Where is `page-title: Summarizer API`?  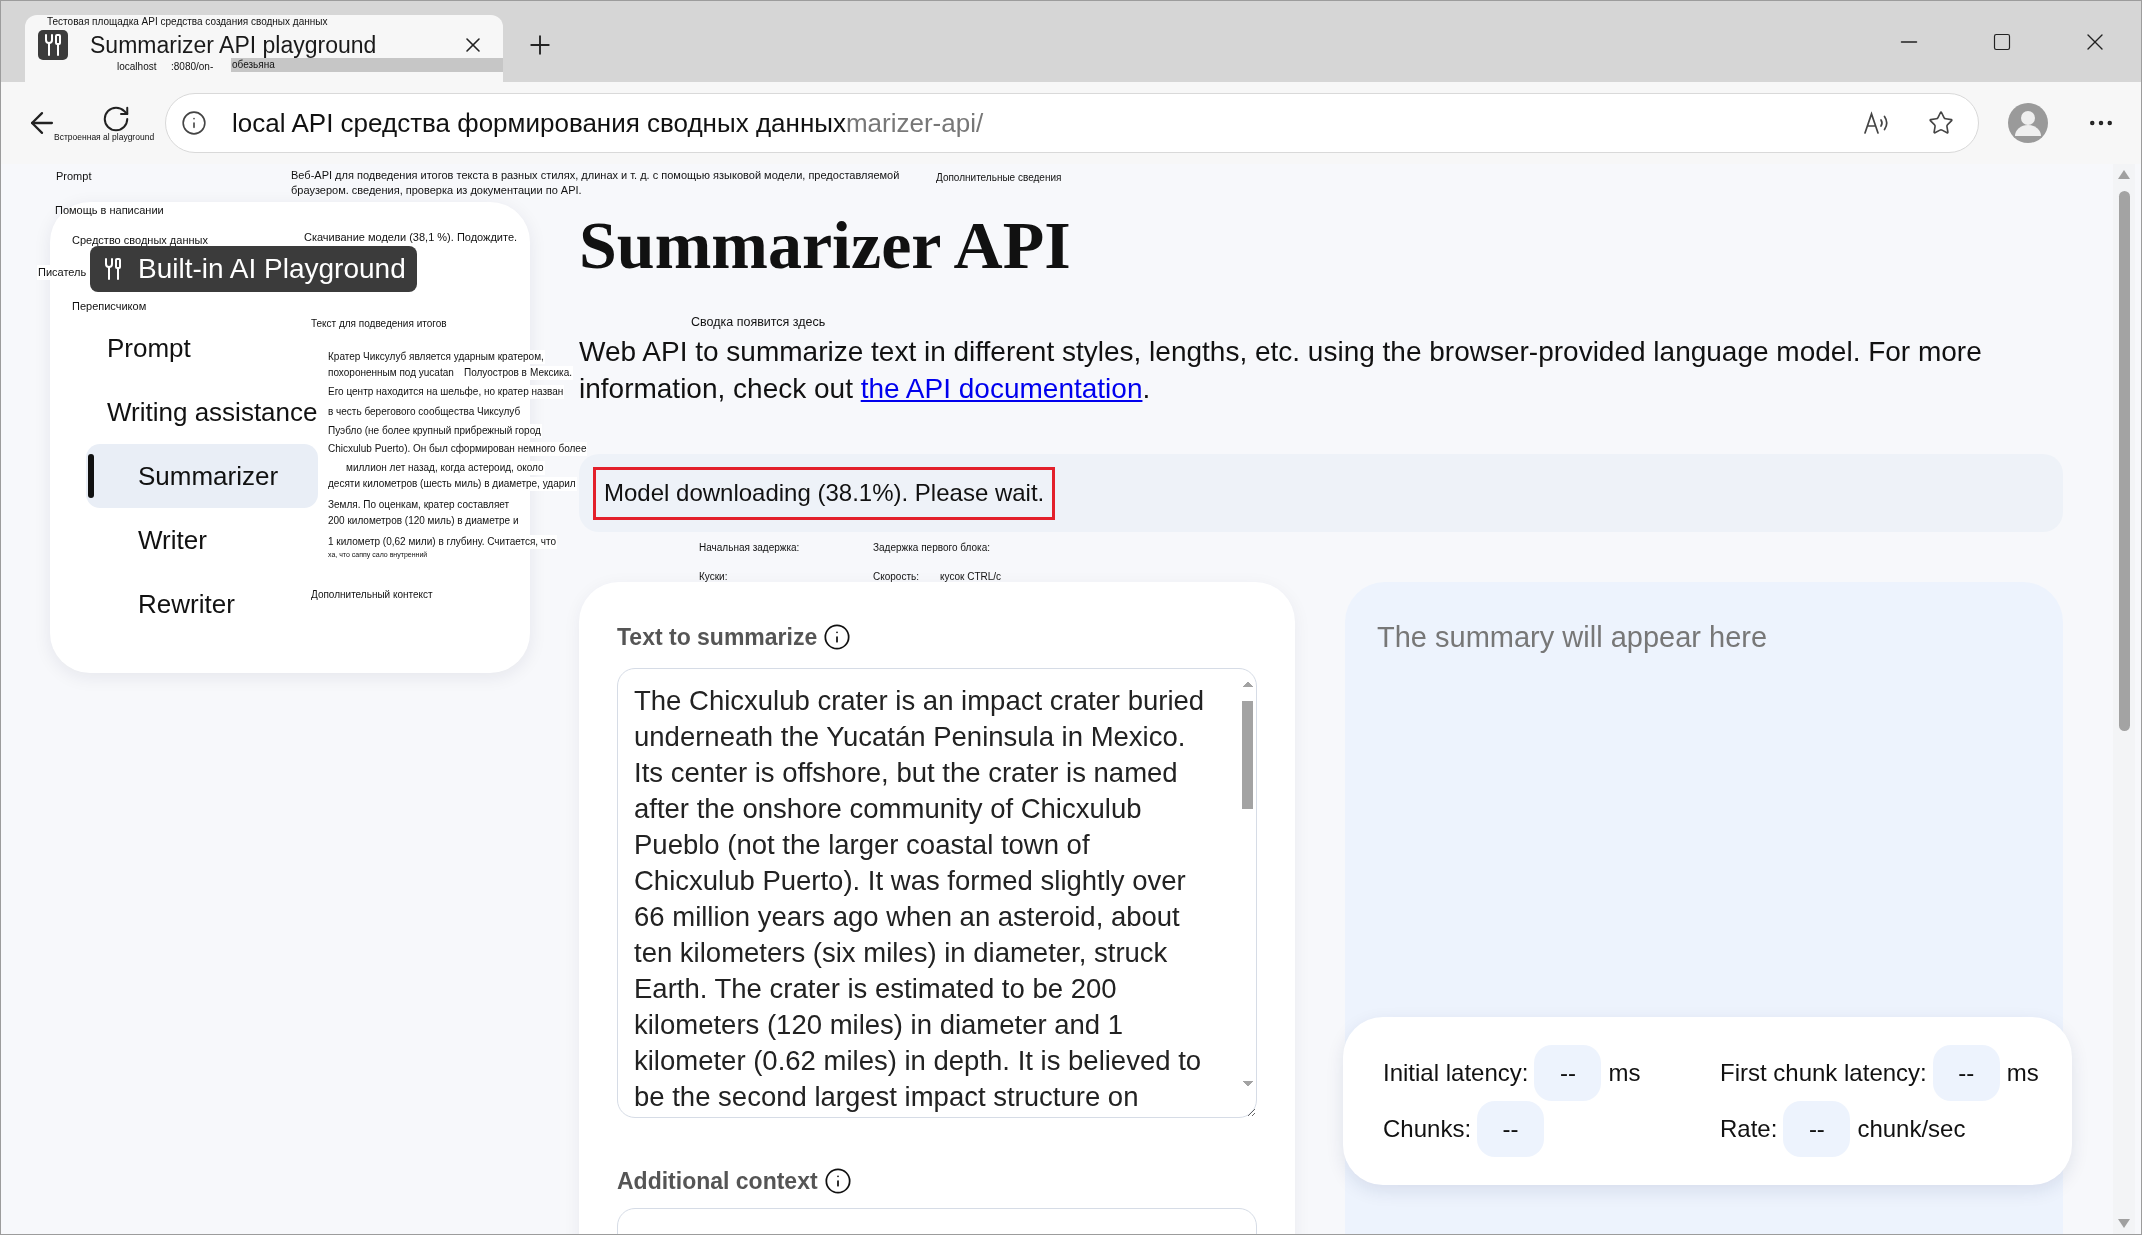 page-title: Summarizer API is located at coordinates (825, 245).